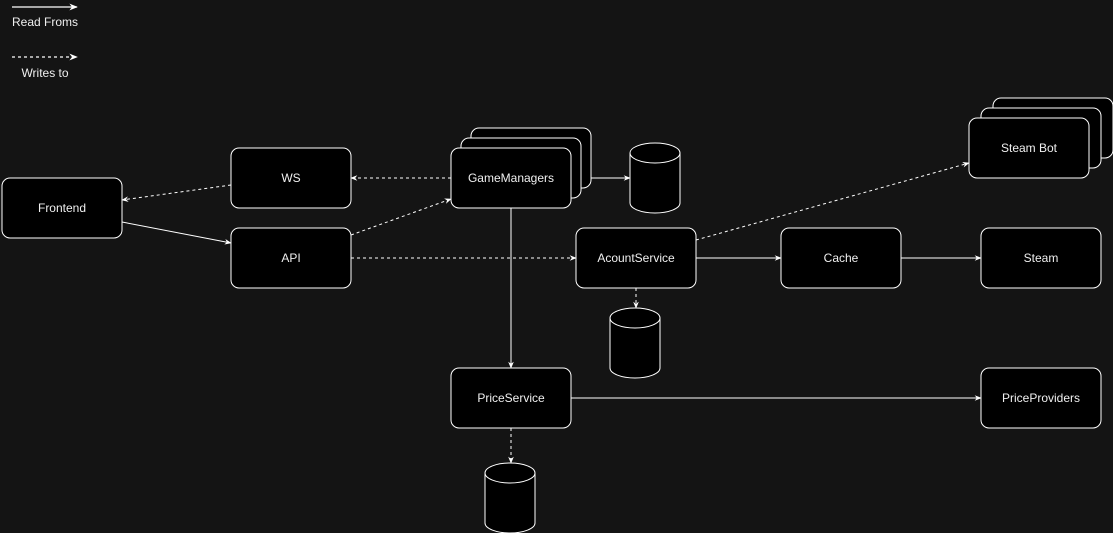 The height and width of the screenshot is (533, 1113). What do you see at coordinates (176, 193) in the screenshot?
I see `edge-ws-to-frontend` at bounding box center [176, 193].